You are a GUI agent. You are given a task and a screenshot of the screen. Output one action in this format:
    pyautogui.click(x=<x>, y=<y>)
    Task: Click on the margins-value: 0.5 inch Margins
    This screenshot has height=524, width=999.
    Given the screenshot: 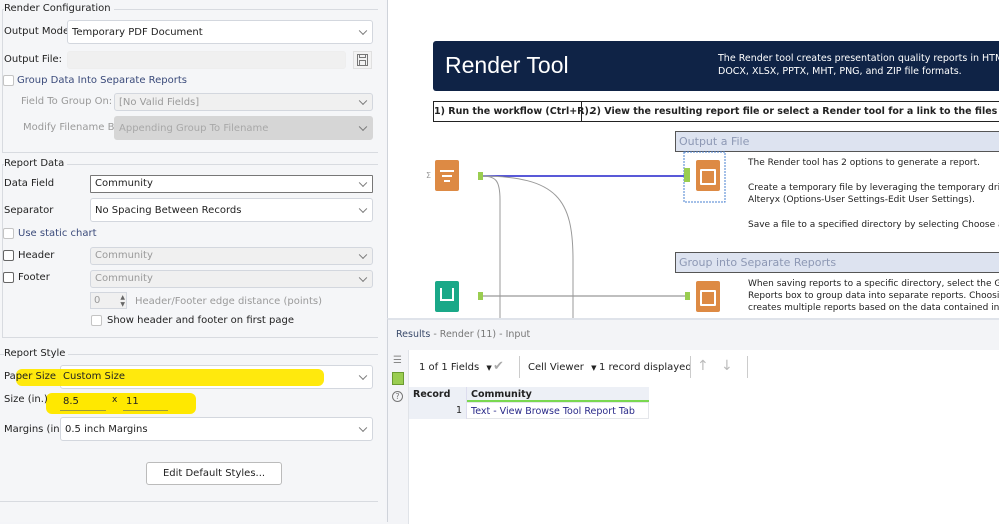 What is the action you would take?
    pyautogui.click(x=106, y=429)
    